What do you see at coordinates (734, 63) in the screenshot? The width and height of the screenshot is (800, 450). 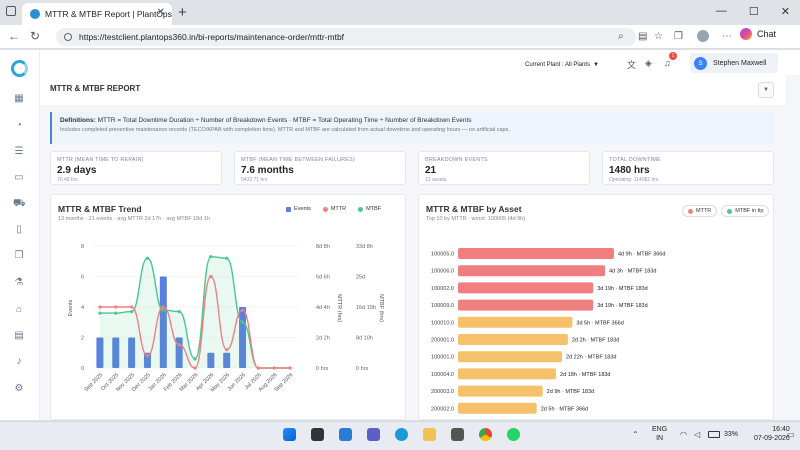 I see `user-menu: S Stephen Maxwell` at bounding box center [734, 63].